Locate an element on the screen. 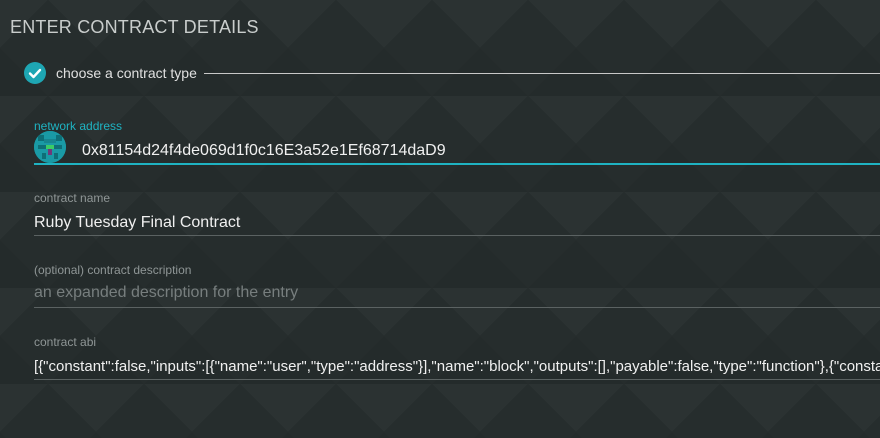 The height and width of the screenshot is (438, 880). identicon-avatar is located at coordinates (50, 147).